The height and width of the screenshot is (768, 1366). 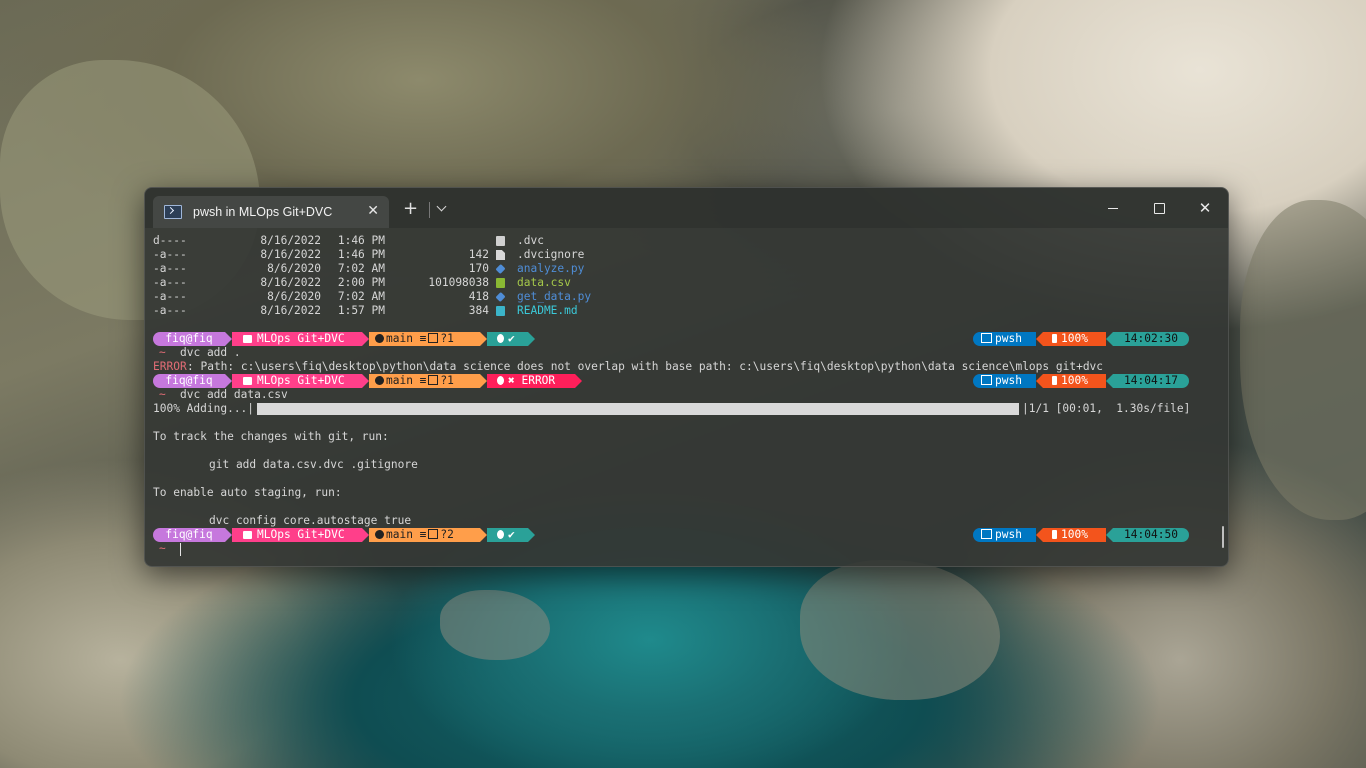 I want to click on prompt-time-text: 14:02:30, so click(x=1151, y=338).